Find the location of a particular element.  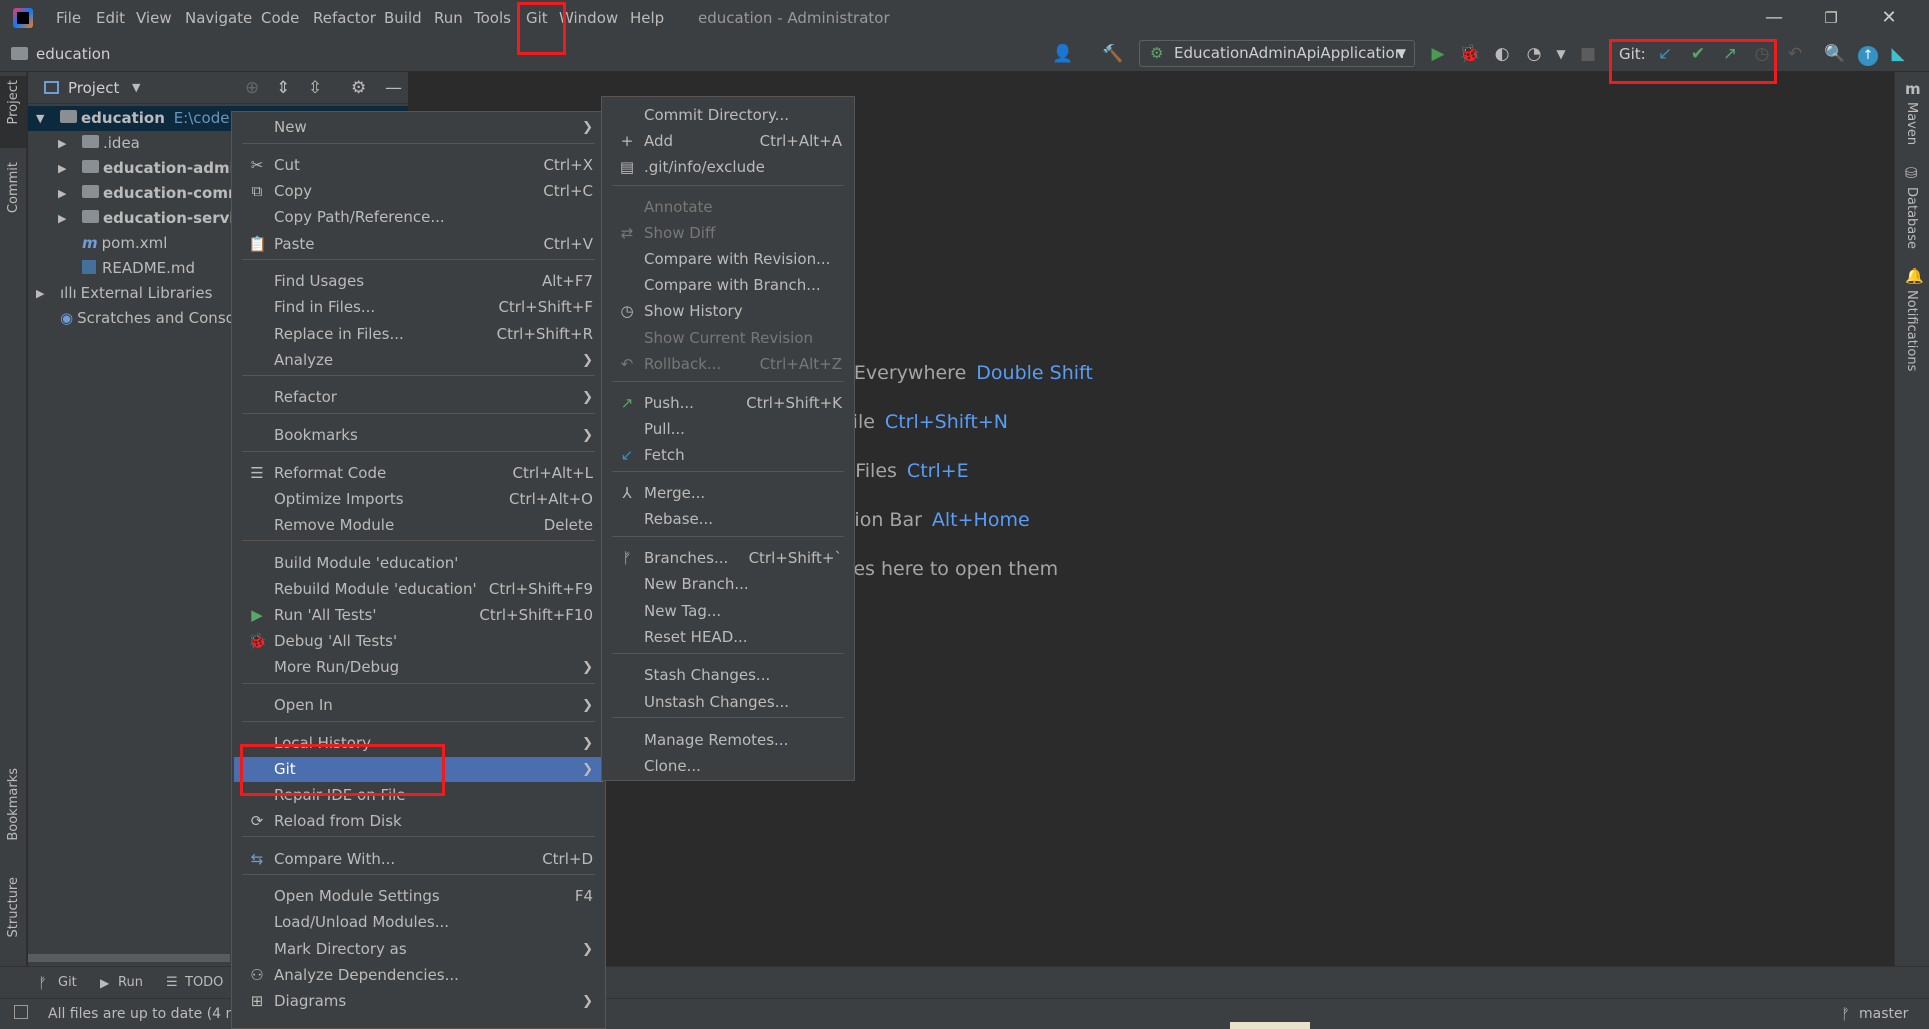

menu-navigate: Navigate is located at coordinates (218, 18).